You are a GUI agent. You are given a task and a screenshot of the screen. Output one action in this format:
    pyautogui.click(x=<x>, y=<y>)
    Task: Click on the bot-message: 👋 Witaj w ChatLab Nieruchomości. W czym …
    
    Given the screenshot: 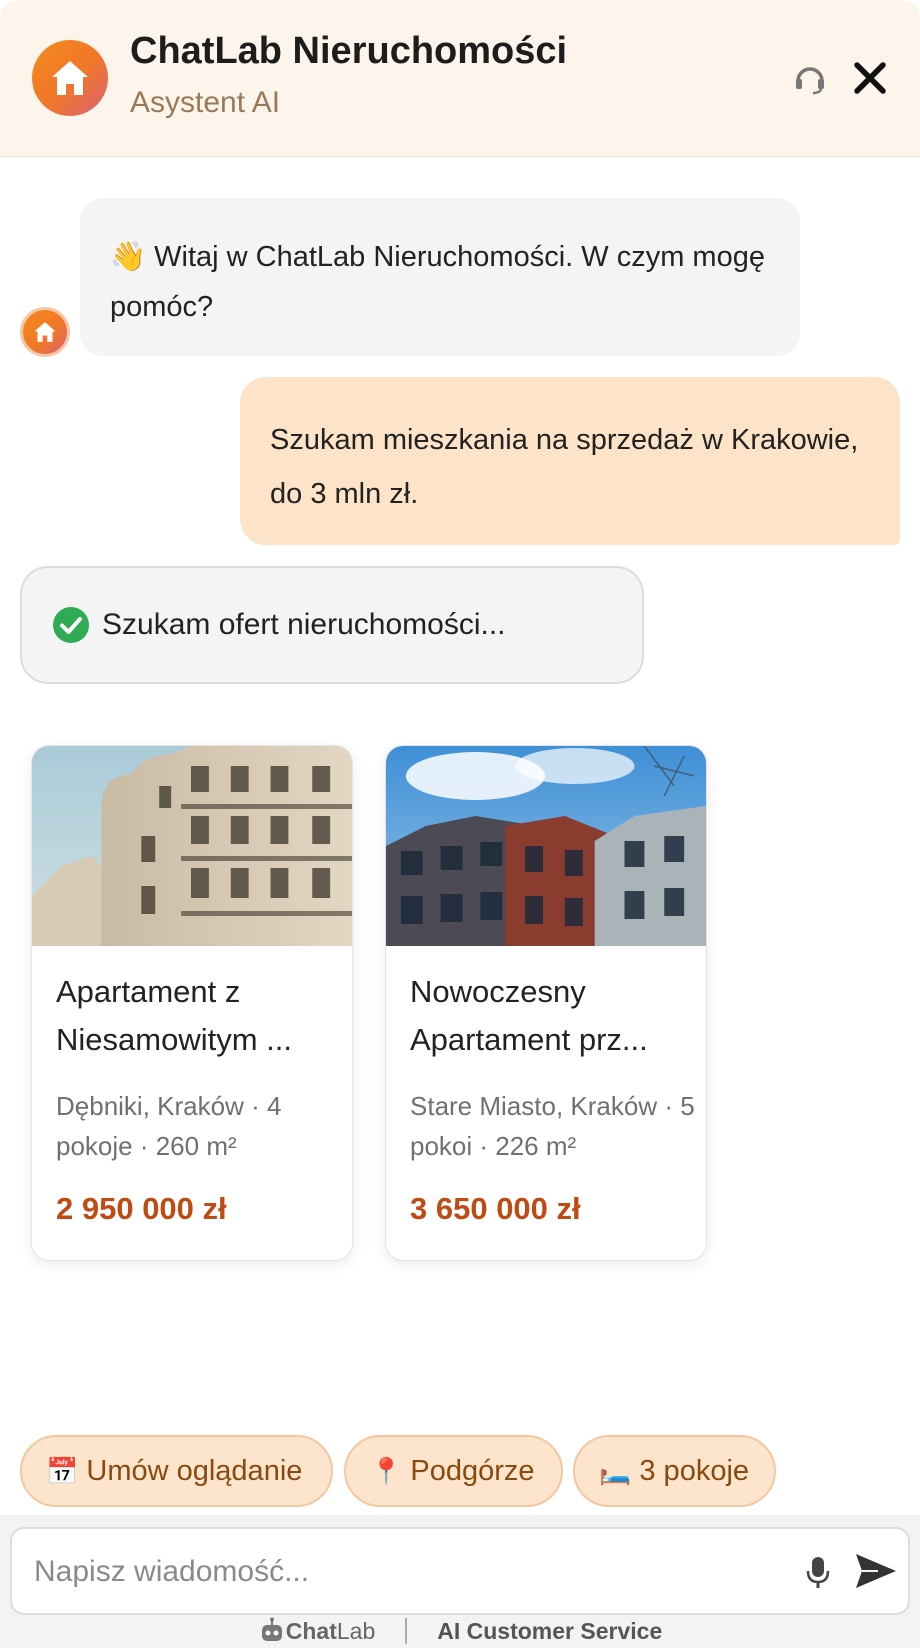 What is the action you would take?
    pyautogui.click(x=440, y=277)
    